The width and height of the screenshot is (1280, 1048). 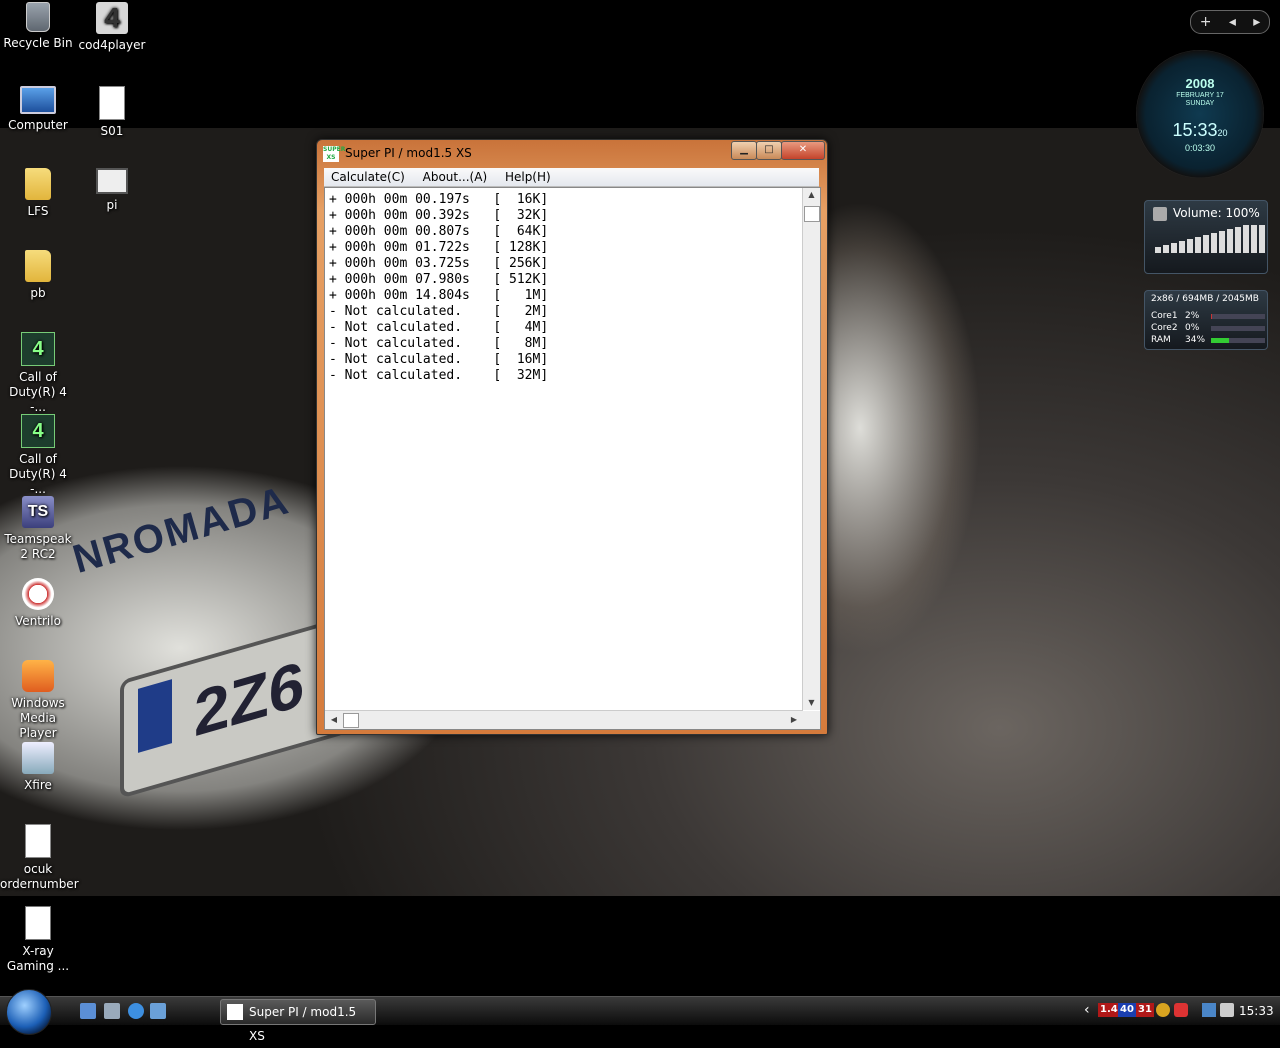 I want to click on superpi-app-icon: SUPER XS, so click(x=334, y=154).